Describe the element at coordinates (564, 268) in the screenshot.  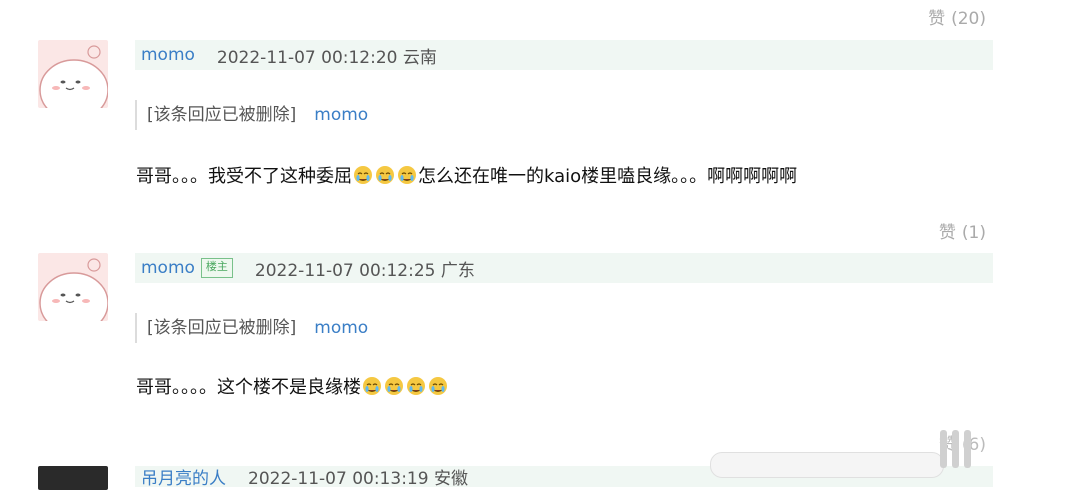
I see `comment-header: momo 楼主 2022-11-07 00:12:25 广东` at that location.